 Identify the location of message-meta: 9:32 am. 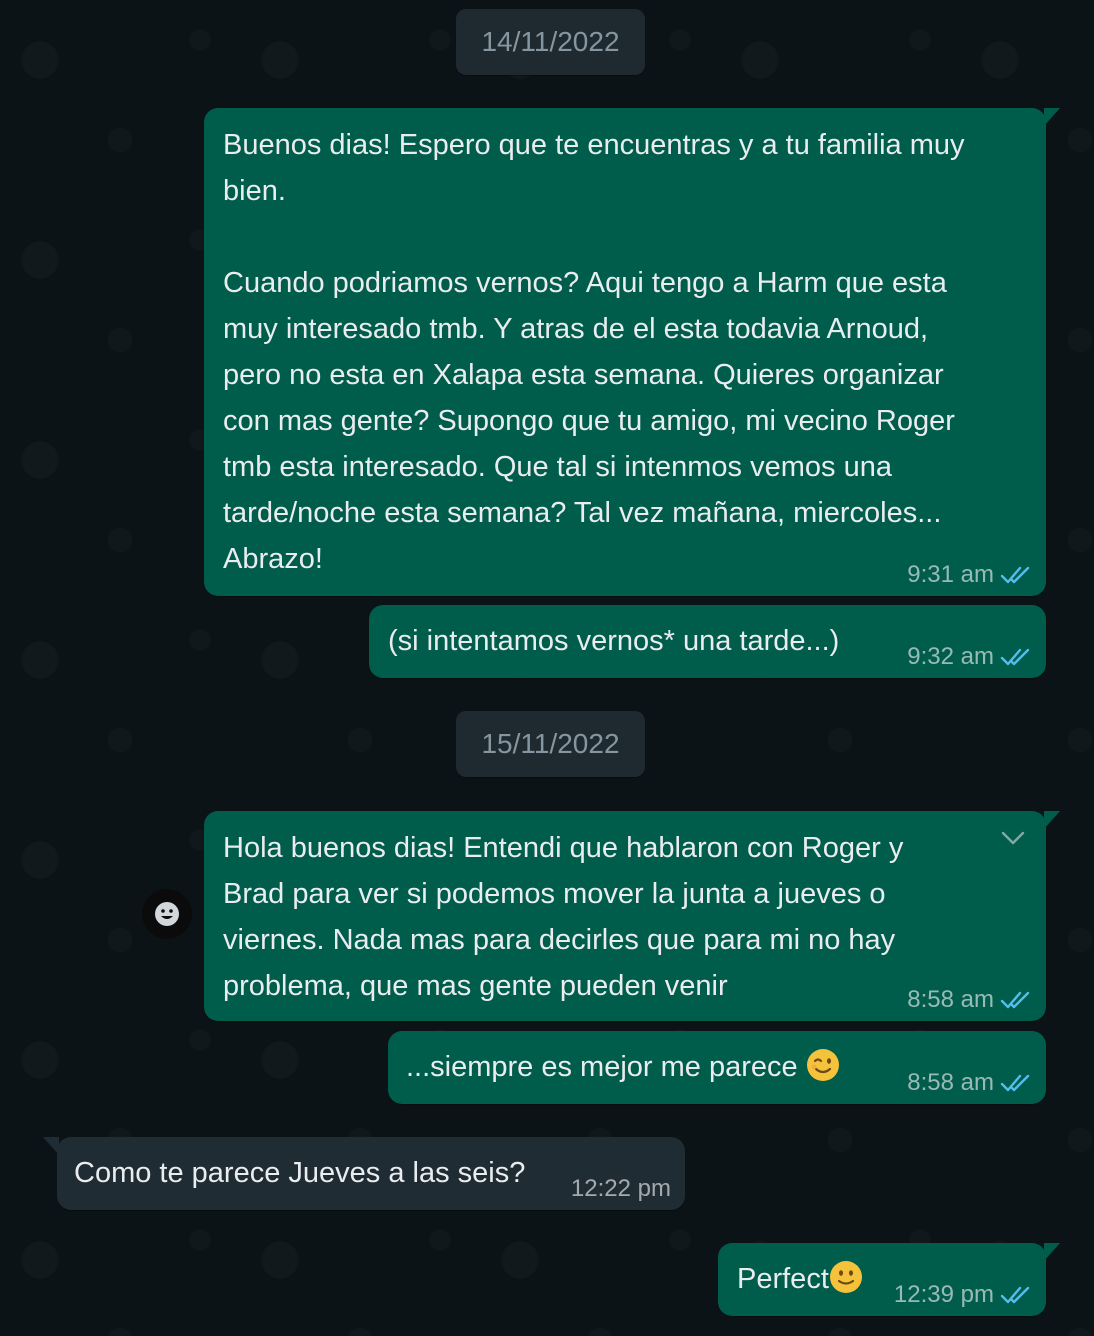
(969, 657).